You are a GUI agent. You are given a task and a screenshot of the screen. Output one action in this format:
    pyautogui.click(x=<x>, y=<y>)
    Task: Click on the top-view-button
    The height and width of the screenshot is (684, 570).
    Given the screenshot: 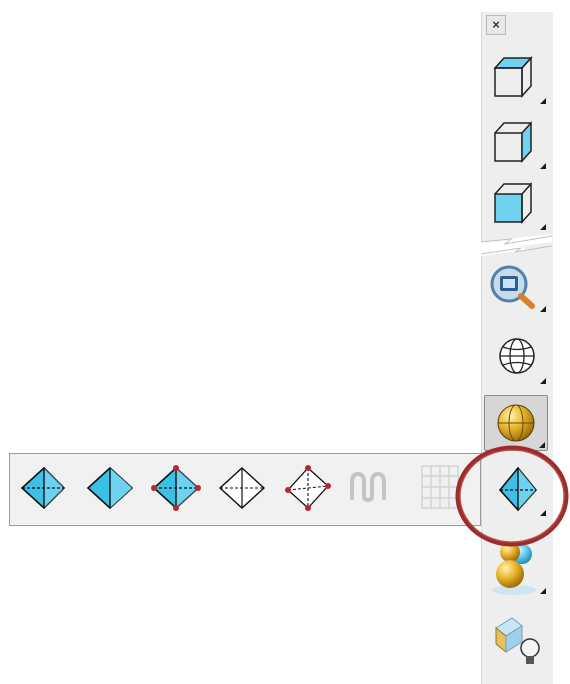 What is the action you would take?
    pyautogui.click(x=516, y=78)
    